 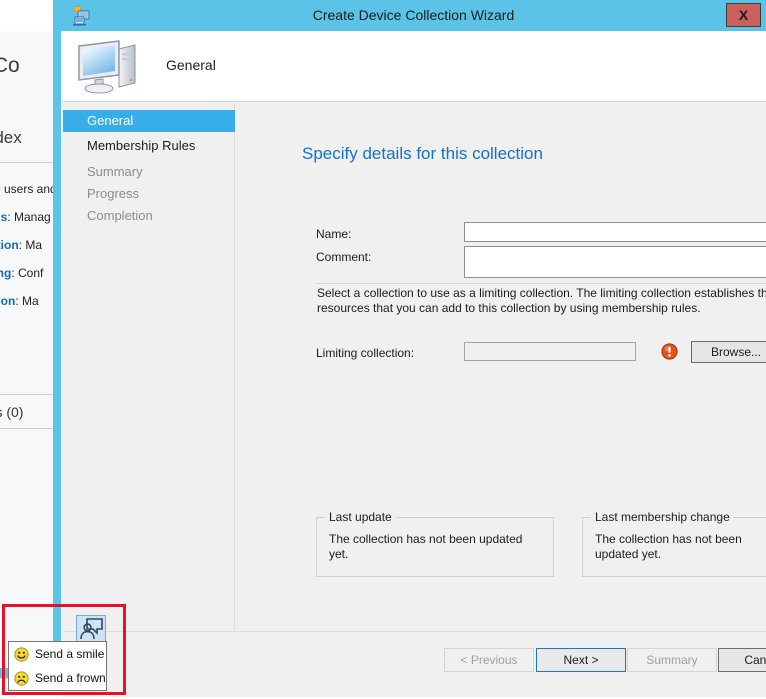 What do you see at coordinates (12, 412) in the screenshot?
I see `background-alerts-label: lerts (0)` at bounding box center [12, 412].